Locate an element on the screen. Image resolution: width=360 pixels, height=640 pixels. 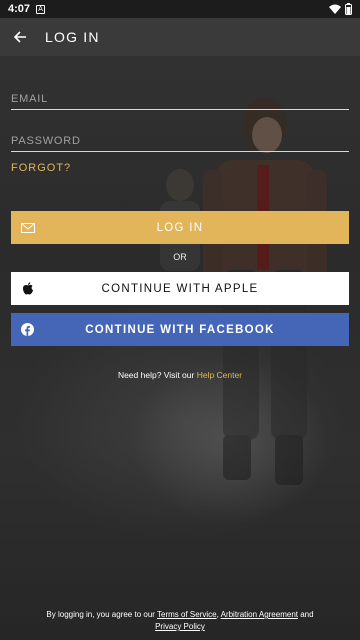
status-icons is located at coordinates (340, 9).